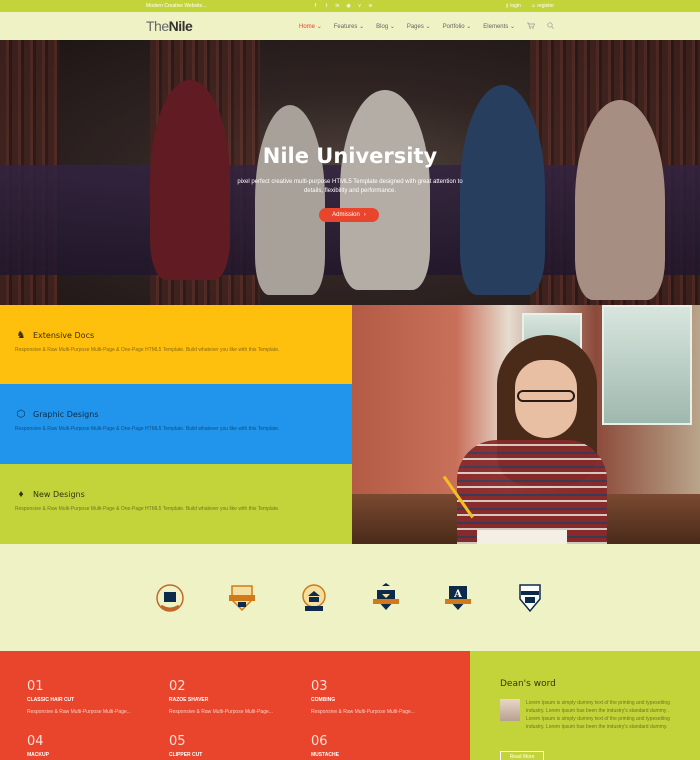 The image size is (700, 760). I want to click on a-crest-logo: A, so click(458, 598).